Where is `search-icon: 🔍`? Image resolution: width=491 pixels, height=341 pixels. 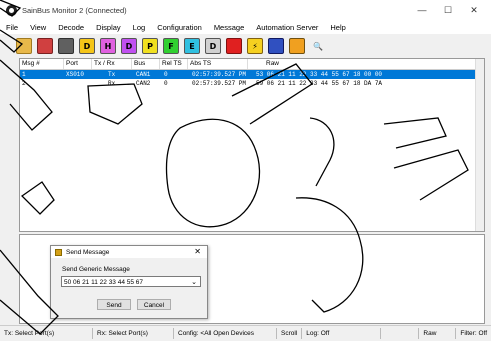
search-icon: 🔍 is located at coordinates (318, 46).